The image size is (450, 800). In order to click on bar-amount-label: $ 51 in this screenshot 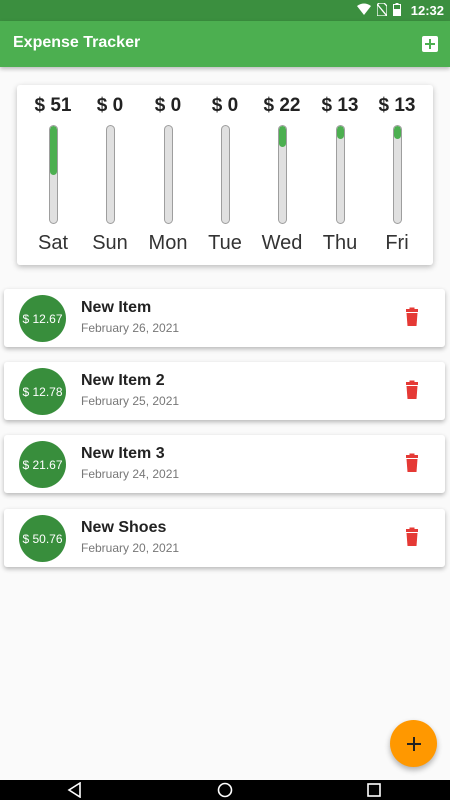, I will do `click(53, 105)`.